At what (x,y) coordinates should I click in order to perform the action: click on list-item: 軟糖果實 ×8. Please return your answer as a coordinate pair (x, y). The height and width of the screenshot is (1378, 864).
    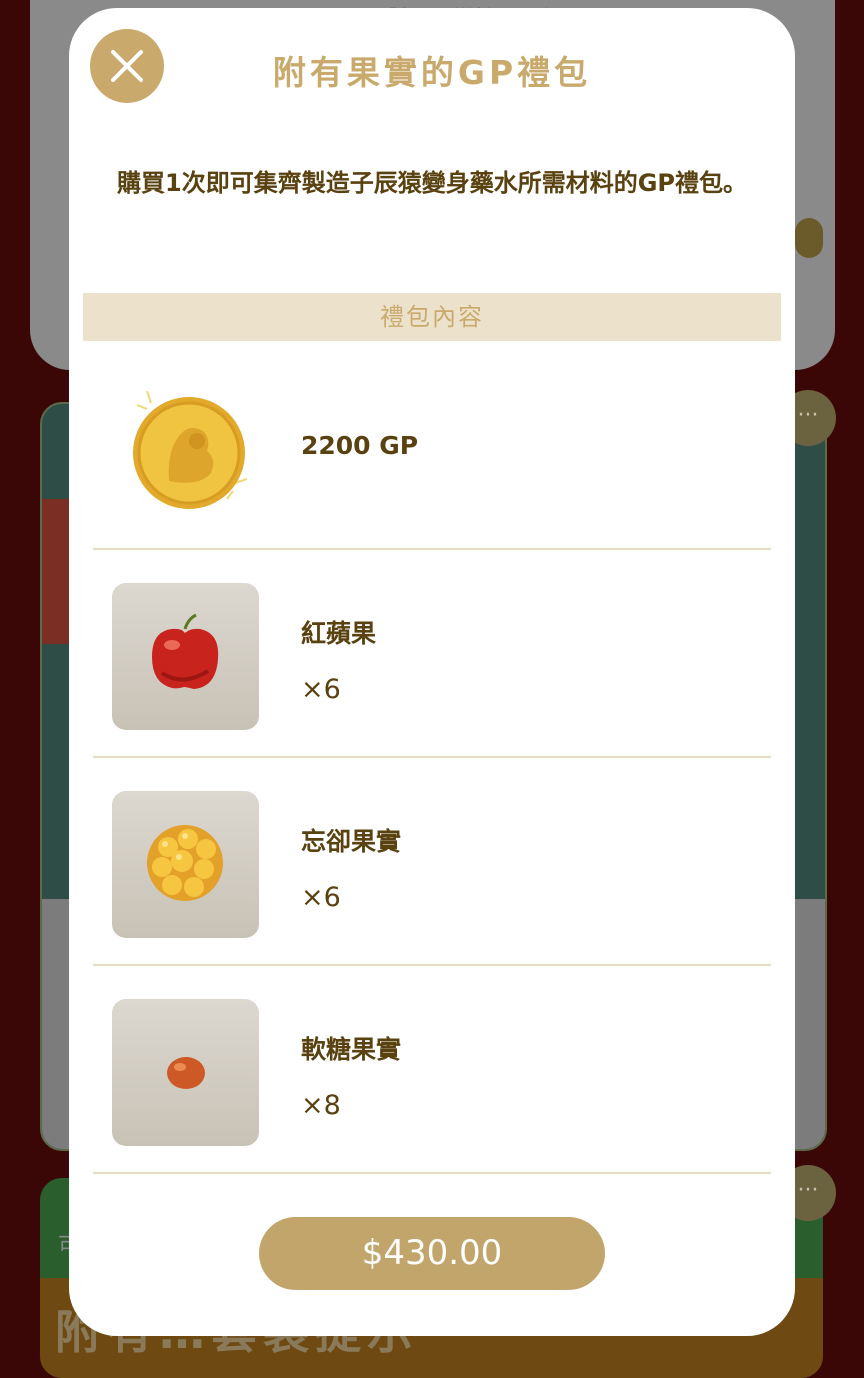
    Looking at the image, I should click on (432, 1069).